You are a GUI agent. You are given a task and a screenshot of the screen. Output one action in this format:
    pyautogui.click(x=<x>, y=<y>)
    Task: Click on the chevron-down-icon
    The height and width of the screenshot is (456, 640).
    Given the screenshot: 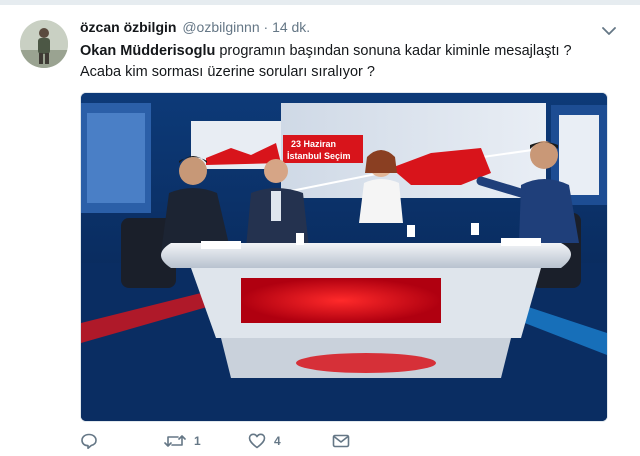 What is the action you would take?
    pyautogui.click(x=609, y=29)
    